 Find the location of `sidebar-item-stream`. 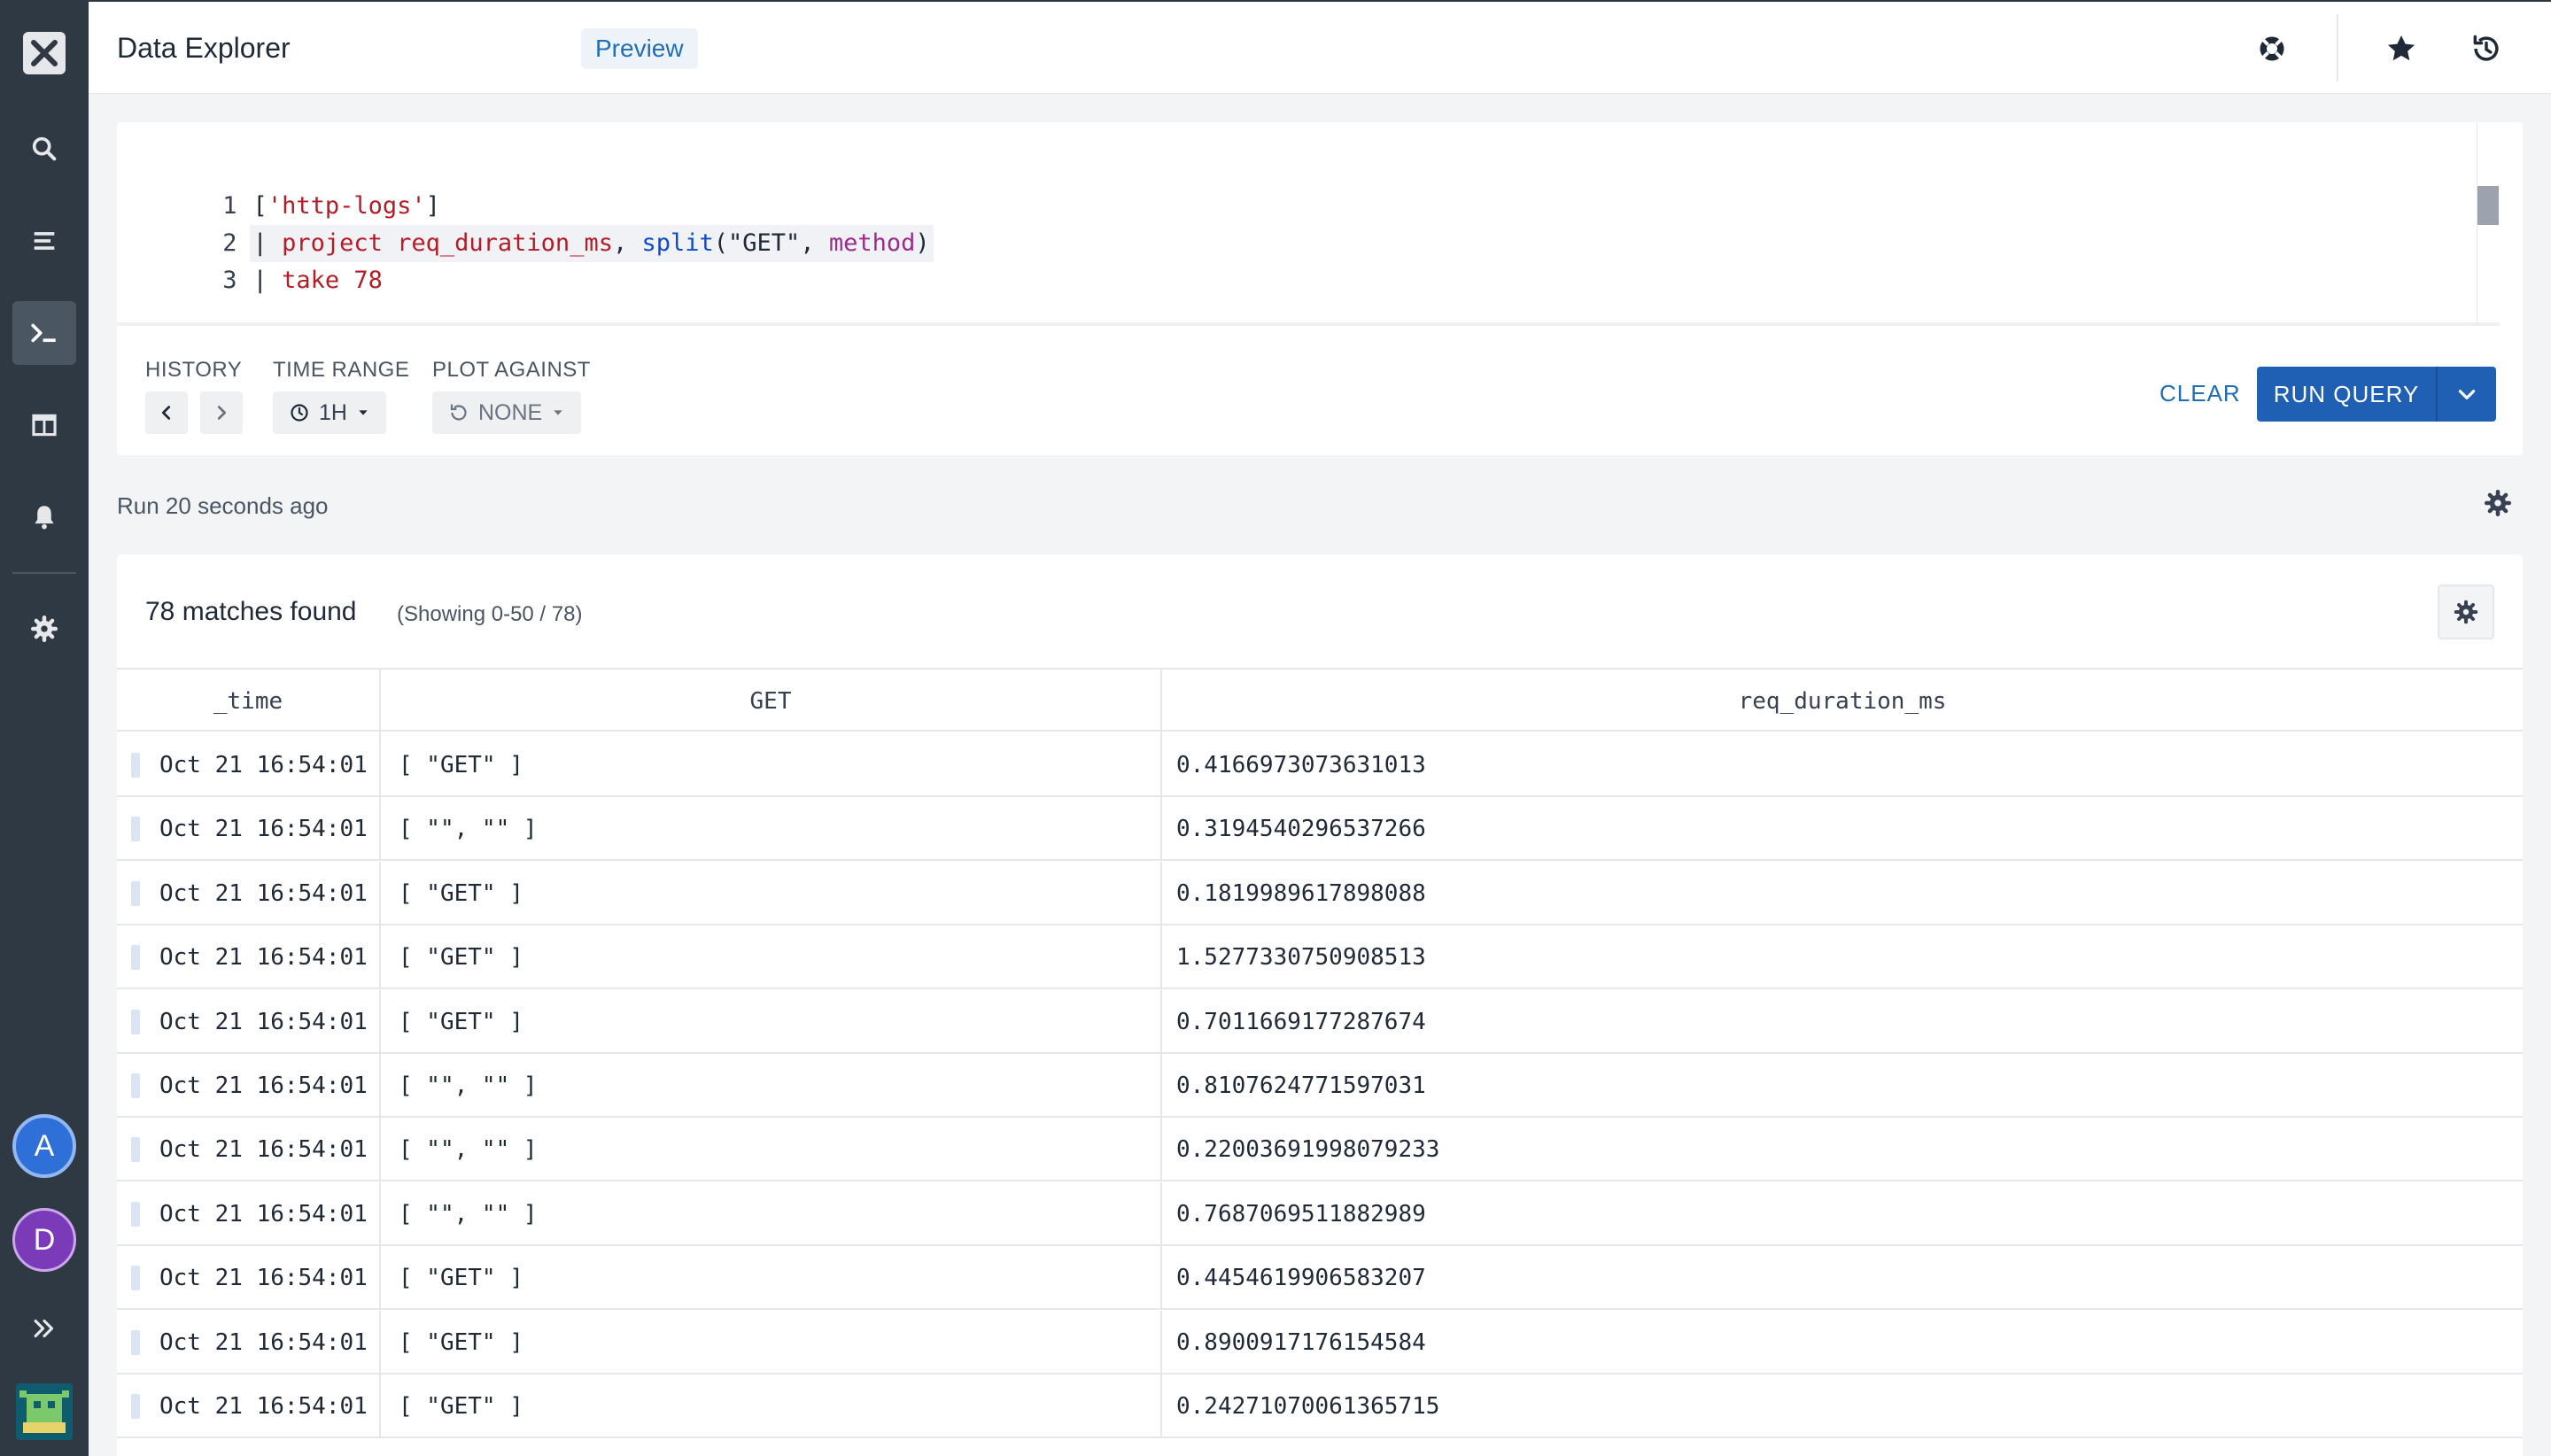

sidebar-item-stream is located at coordinates (44, 241).